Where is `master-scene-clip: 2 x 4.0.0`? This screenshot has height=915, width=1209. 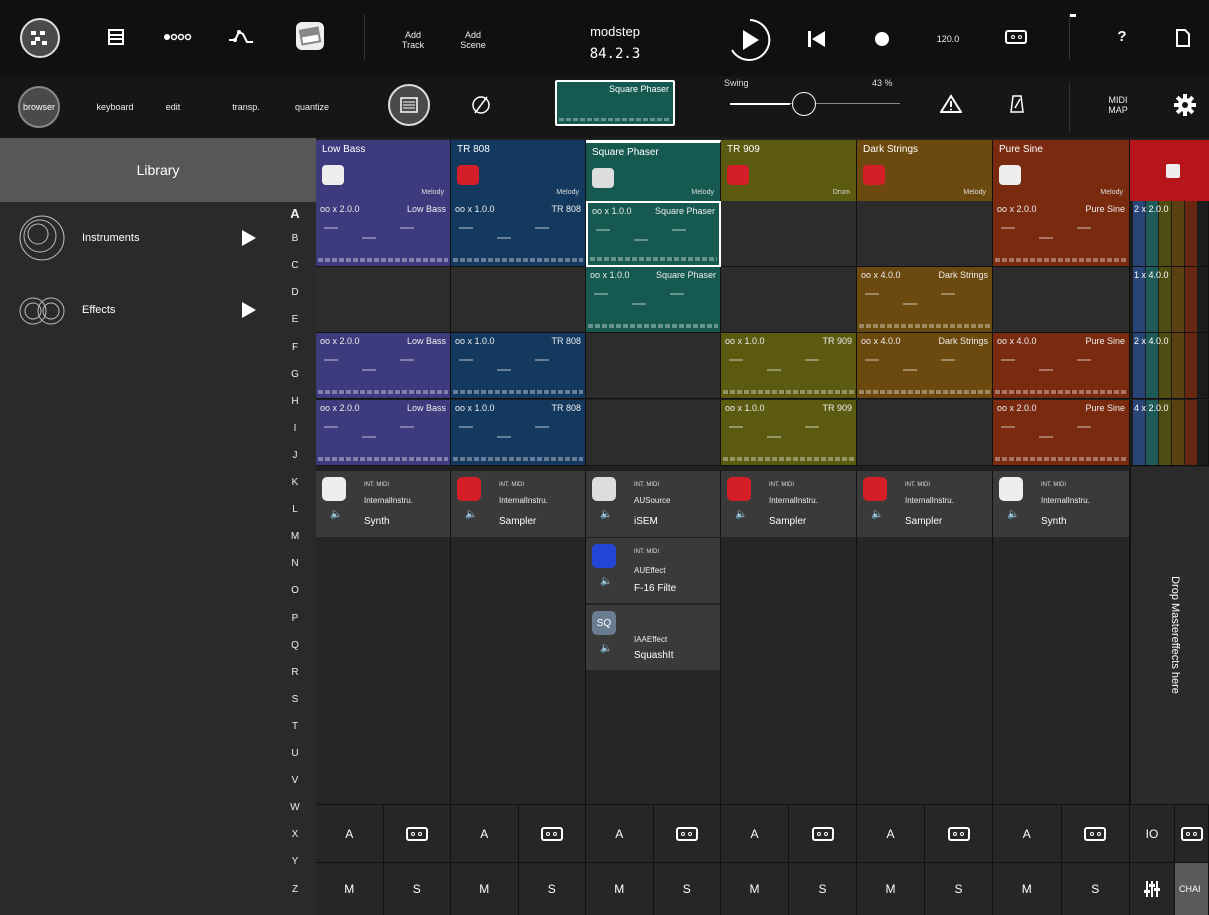 master-scene-clip: 2 x 4.0.0 is located at coordinates (1169, 366).